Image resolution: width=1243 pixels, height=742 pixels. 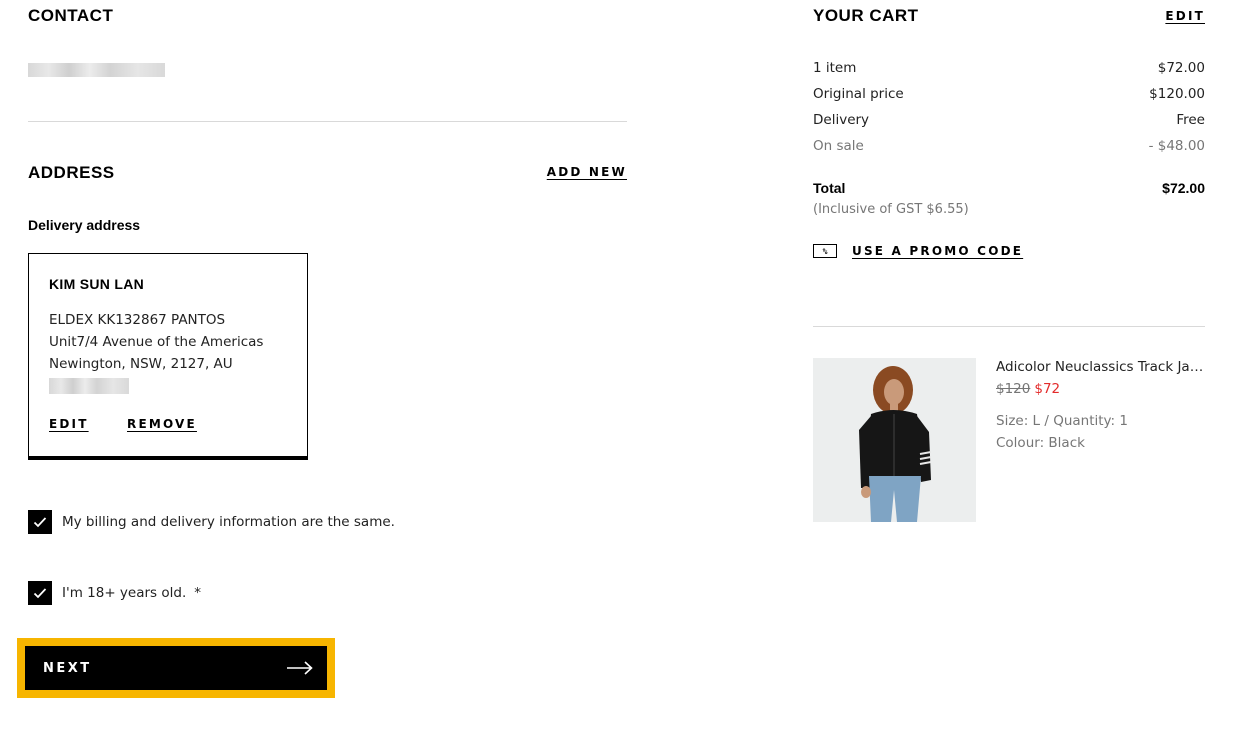 What do you see at coordinates (137, 320) in the screenshot?
I see `address-line-1: ELDEX KK132867 PANTOS` at bounding box center [137, 320].